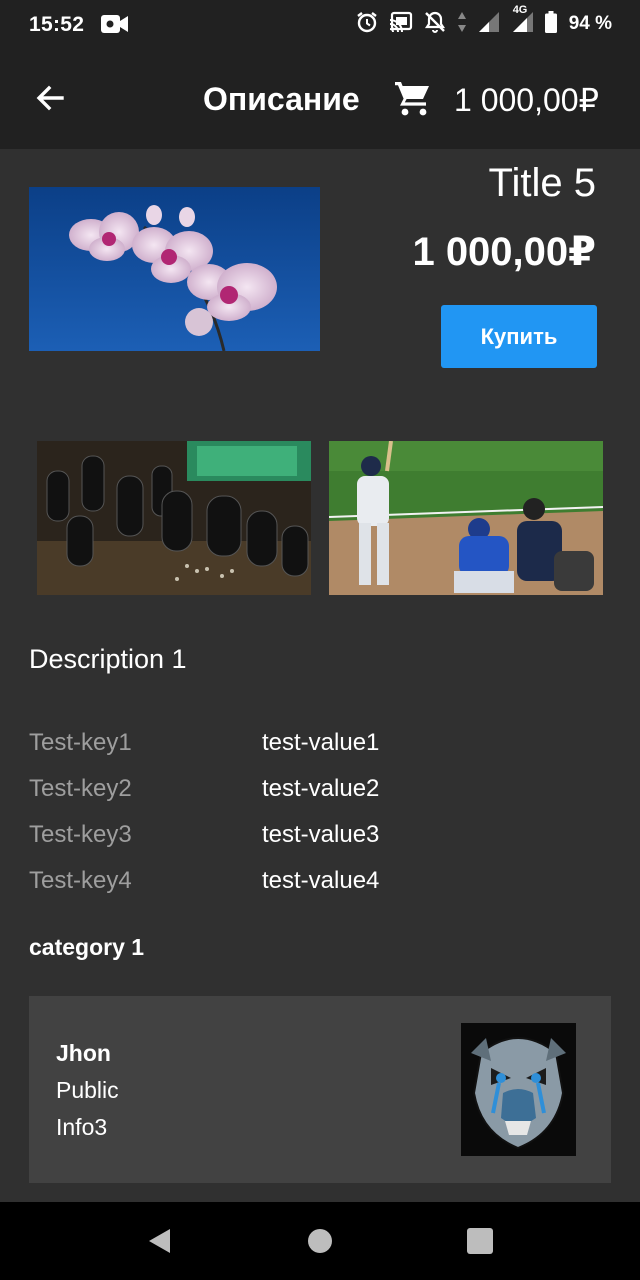  Describe the element at coordinates (321, 742) in the screenshot. I see `spec-value: test-value1` at that location.